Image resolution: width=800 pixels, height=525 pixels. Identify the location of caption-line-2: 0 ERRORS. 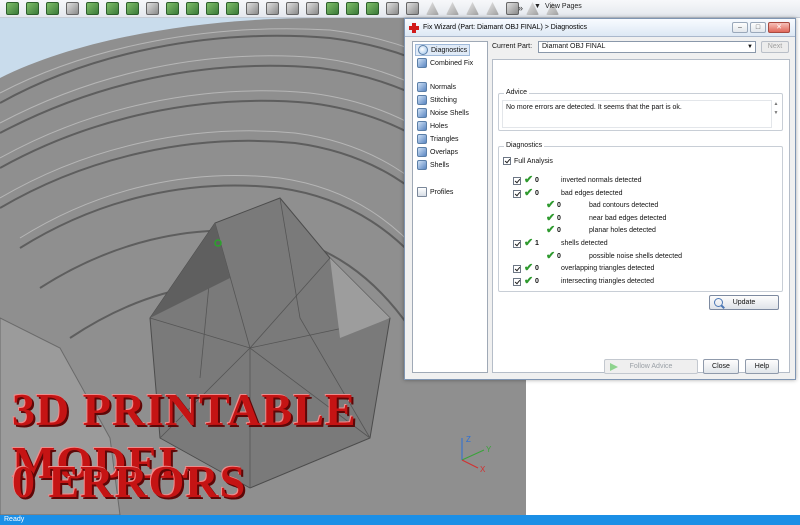
(129, 481).